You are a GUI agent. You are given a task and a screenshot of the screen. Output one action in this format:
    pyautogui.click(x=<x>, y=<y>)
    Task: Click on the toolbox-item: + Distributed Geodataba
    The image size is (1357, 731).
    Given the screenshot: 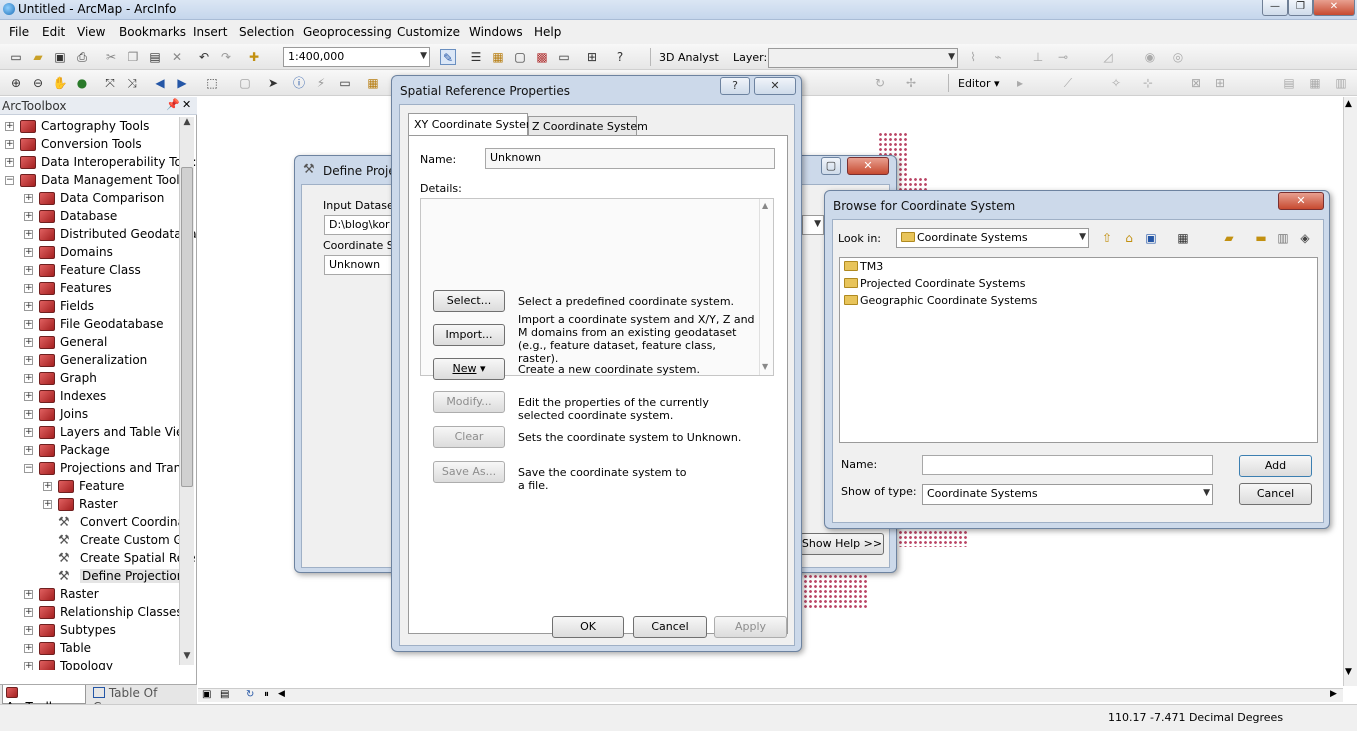 What is the action you would take?
    pyautogui.click(x=98, y=235)
    